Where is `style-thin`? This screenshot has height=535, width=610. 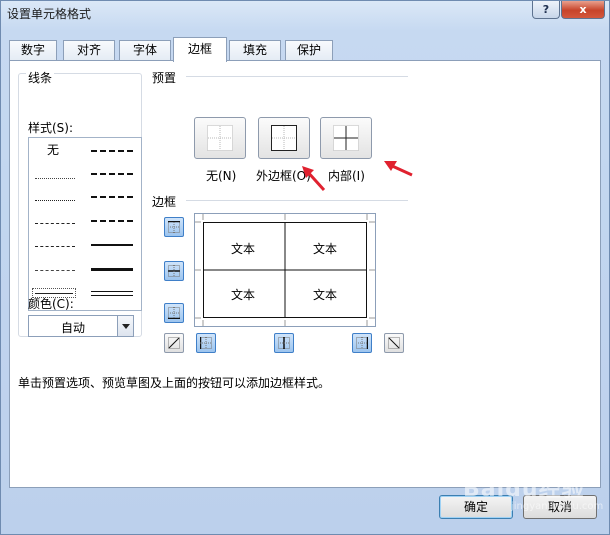 style-thin is located at coordinates (54, 293).